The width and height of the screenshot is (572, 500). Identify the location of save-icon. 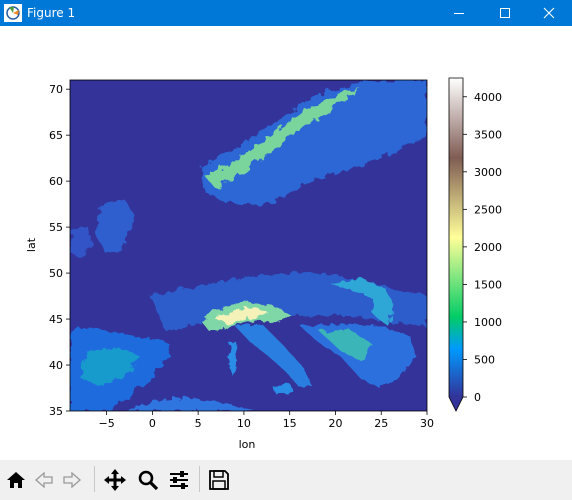
(219, 480).